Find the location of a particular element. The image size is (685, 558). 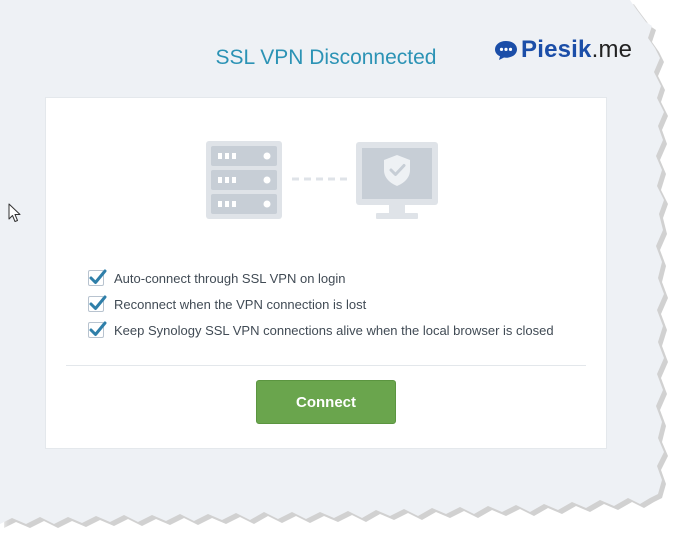

server-icon is located at coordinates (244, 180).